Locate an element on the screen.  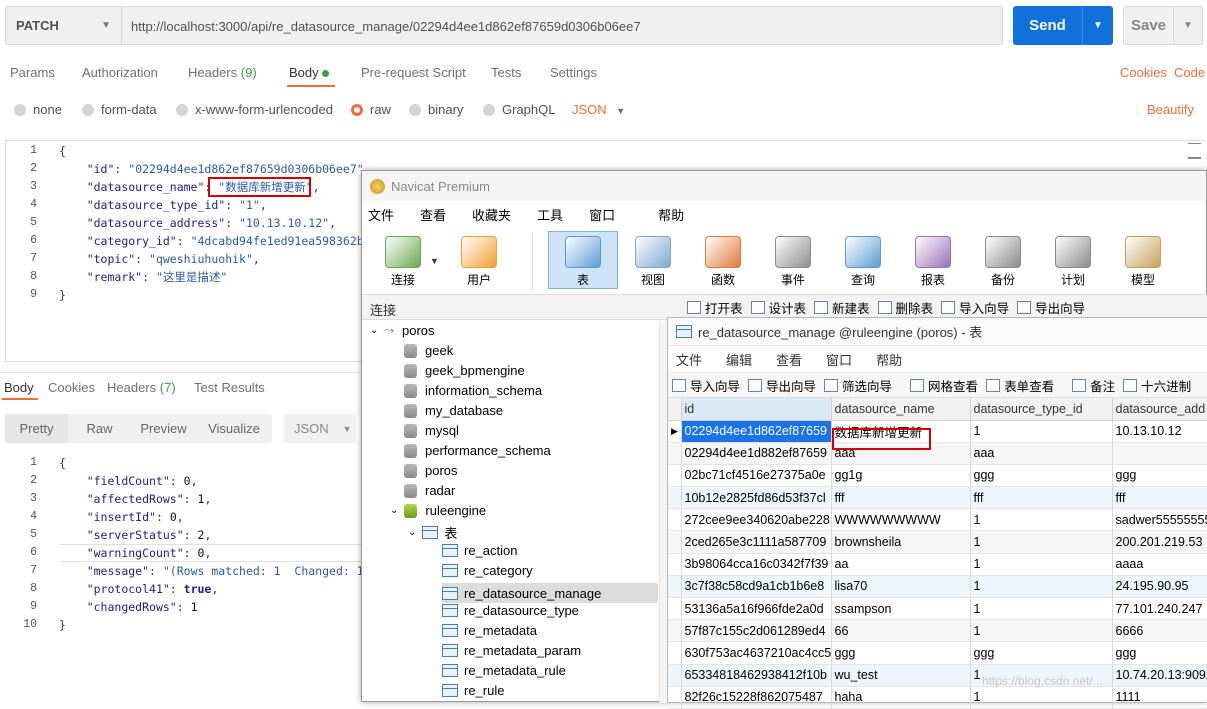
tree-db-item: poros is located at coordinates (431, 470).